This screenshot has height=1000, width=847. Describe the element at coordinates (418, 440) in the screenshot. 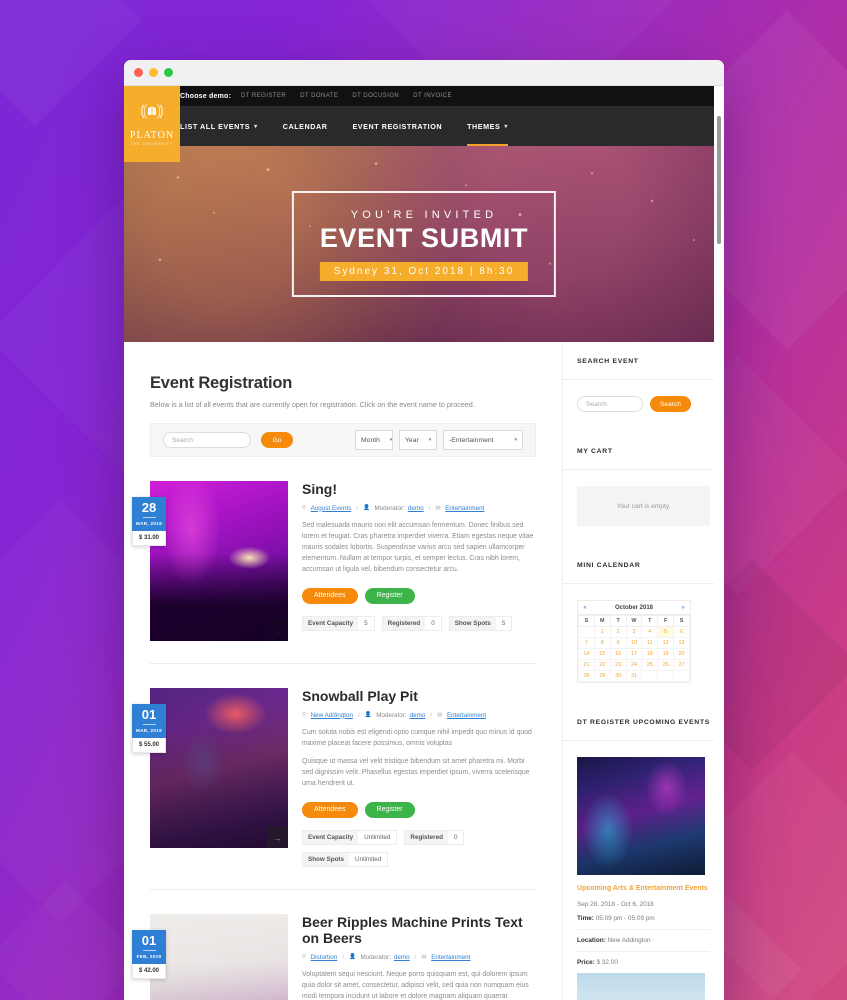

I see `year-filter-select: Year ▾` at that location.